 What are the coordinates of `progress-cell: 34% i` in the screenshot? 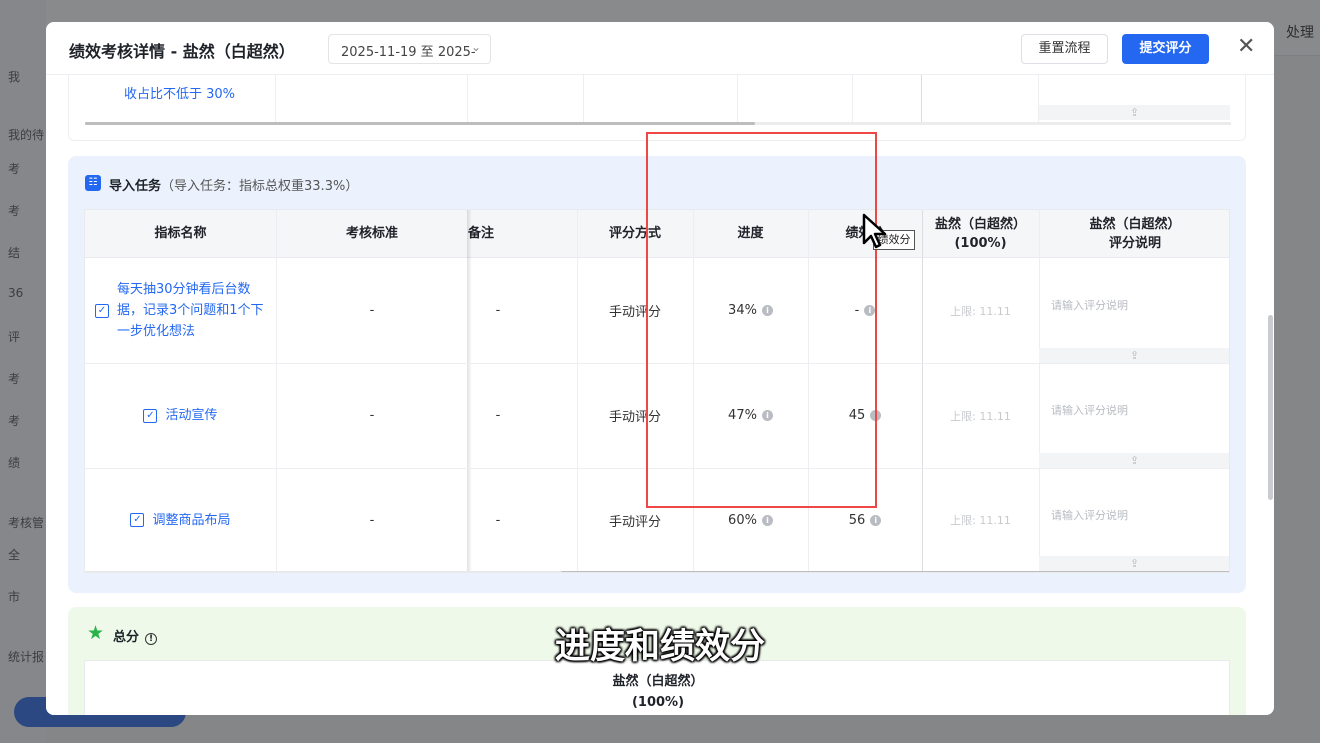 It's located at (750, 310).